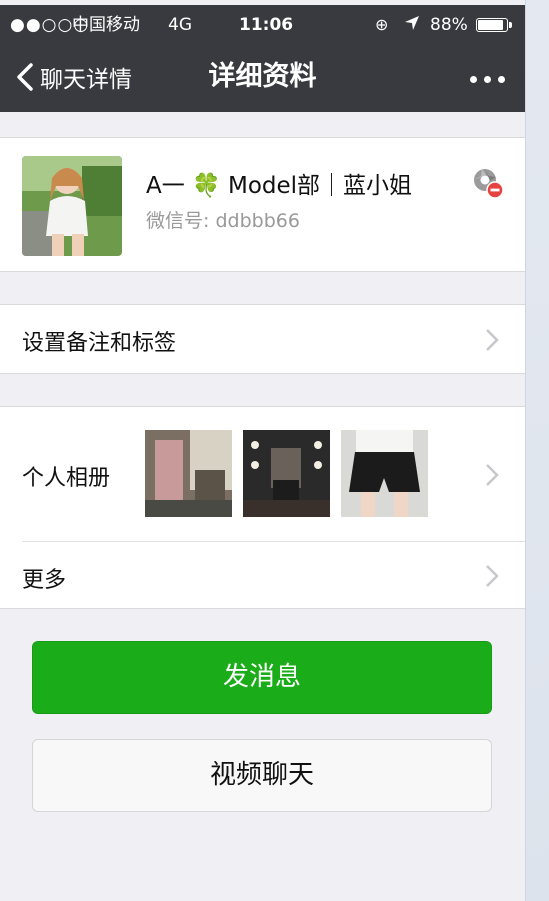 This screenshot has width=549, height=901. Describe the element at coordinates (262, 775) in the screenshot. I see `video-chat-button: 视频聊天` at that location.